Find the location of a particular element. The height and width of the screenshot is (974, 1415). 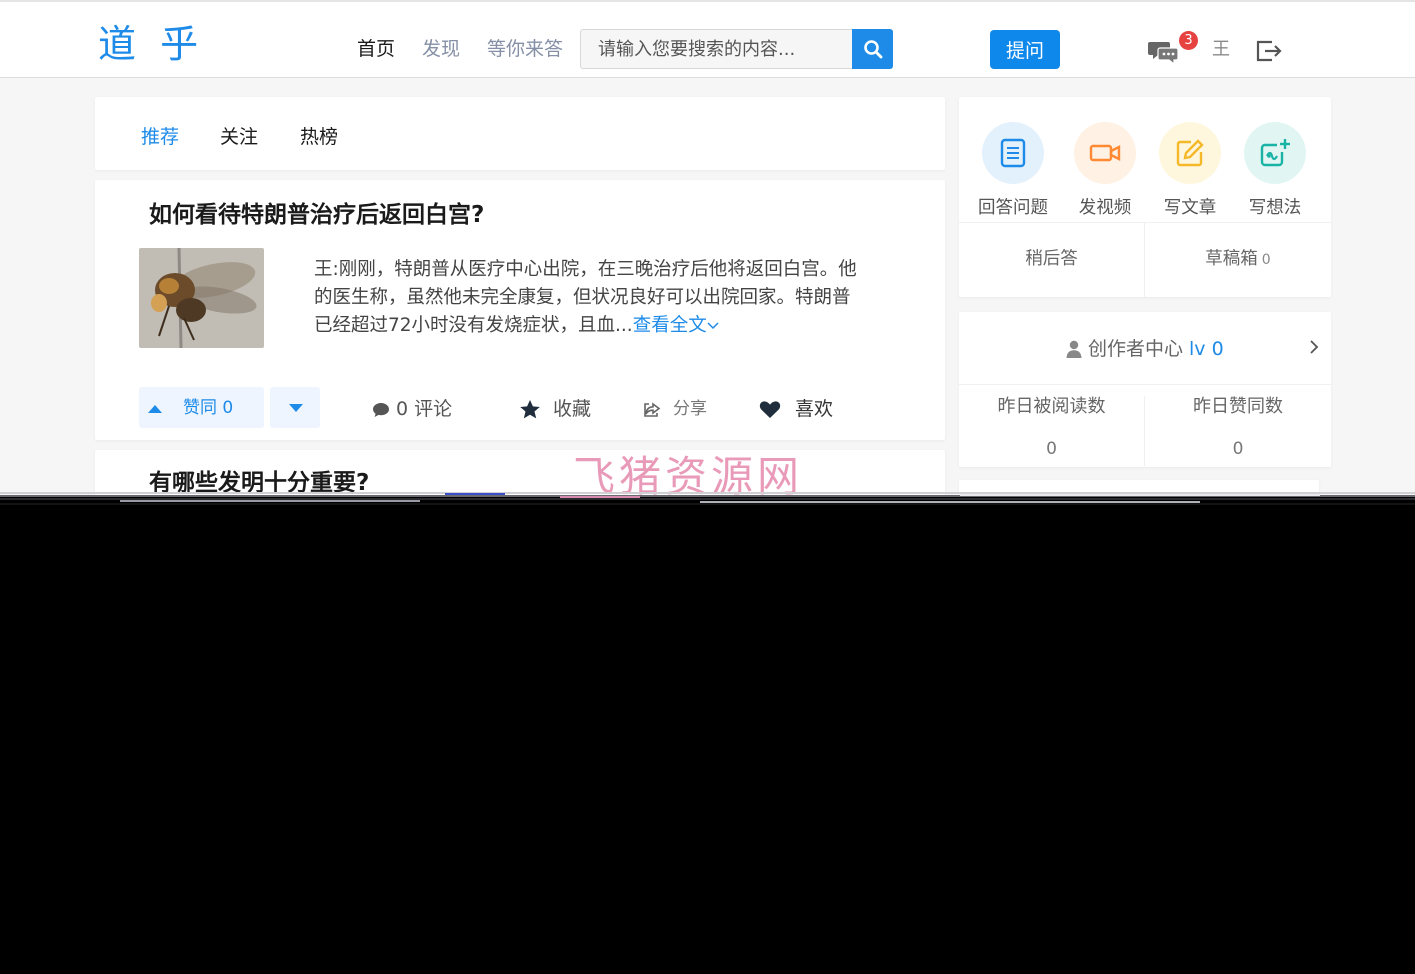

write-article-button: 写文章 is located at coordinates (1190, 171).